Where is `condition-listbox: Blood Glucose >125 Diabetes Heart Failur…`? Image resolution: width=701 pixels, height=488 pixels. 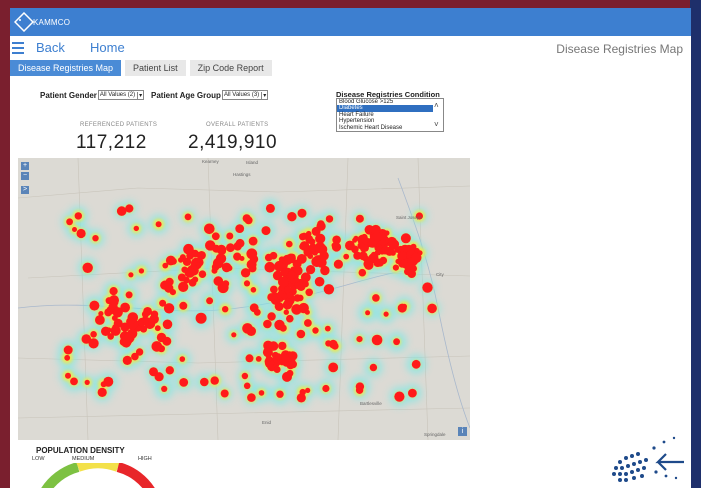 condition-listbox: Blood Glucose >125 Diabetes Heart Failur… is located at coordinates (390, 115).